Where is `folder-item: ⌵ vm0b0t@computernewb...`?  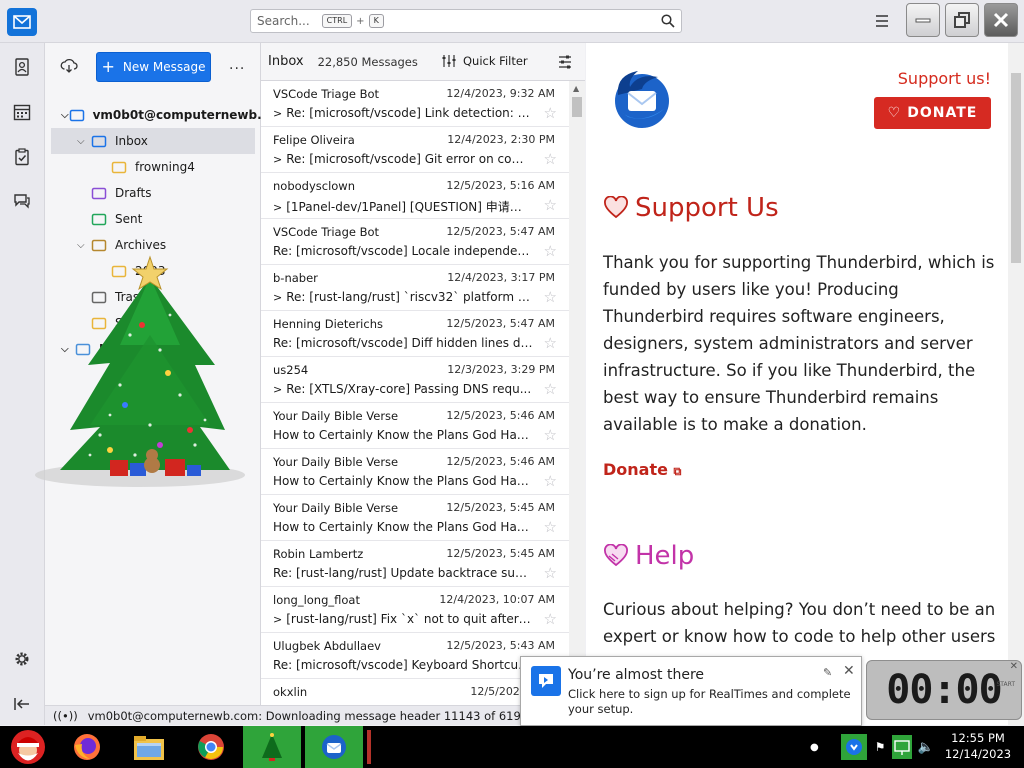
folder-item: ⌵ vm0b0t@computernewb... is located at coordinates (161, 115).